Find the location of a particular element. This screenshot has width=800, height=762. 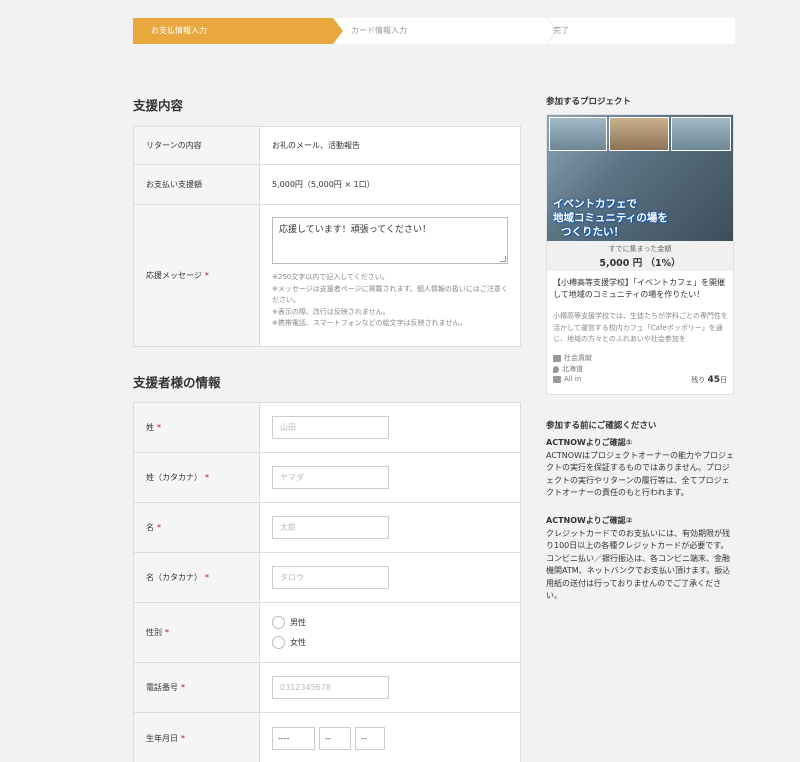

birth-year-select: ---- is located at coordinates (293, 738).